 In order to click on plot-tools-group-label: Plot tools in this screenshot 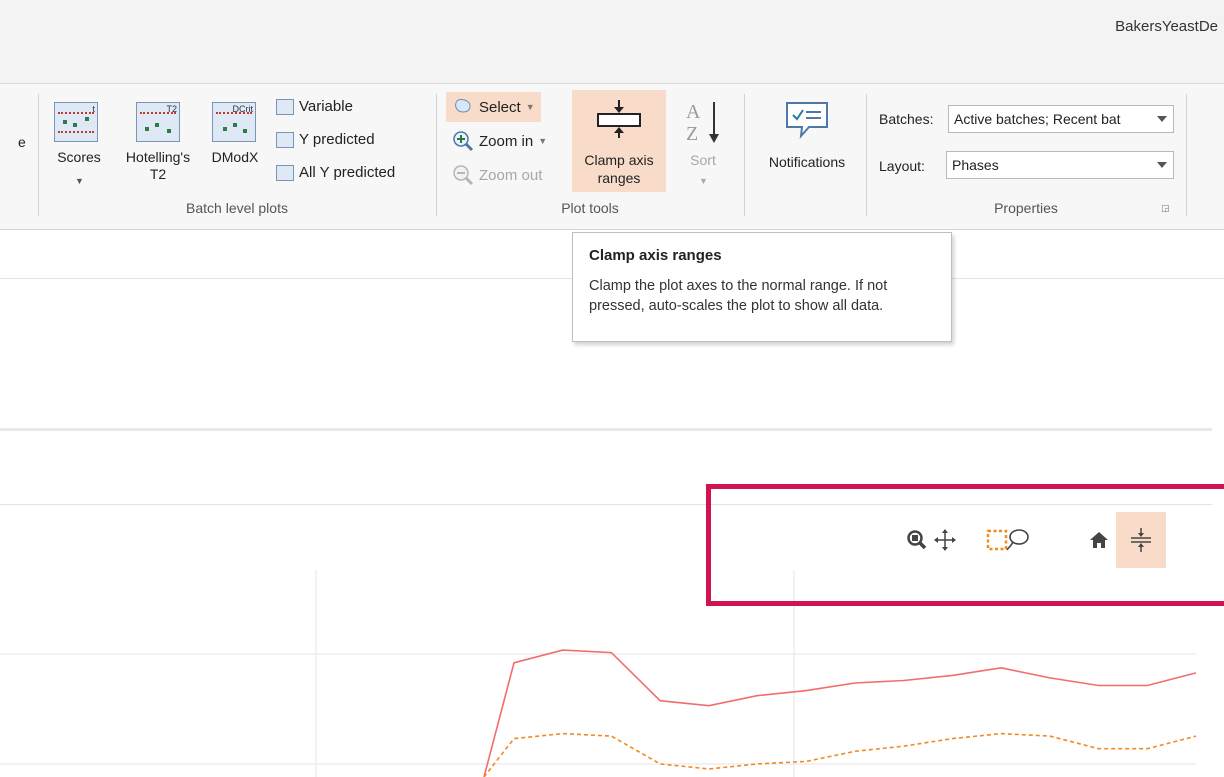, I will do `click(590, 208)`.